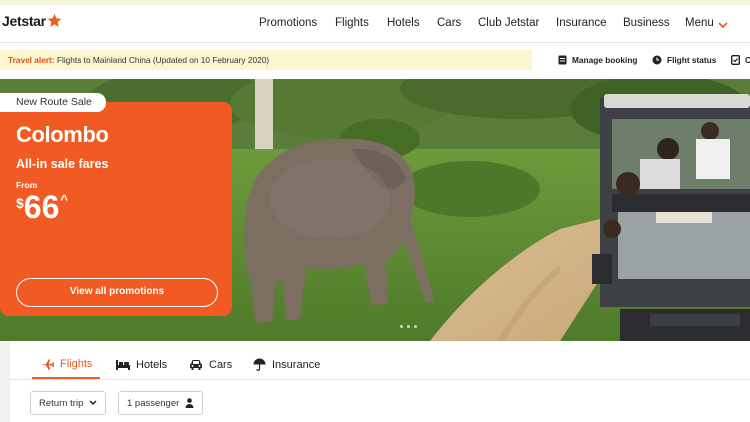 The width and height of the screenshot is (750, 422). I want to click on price-currency: $, so click(20, 203).